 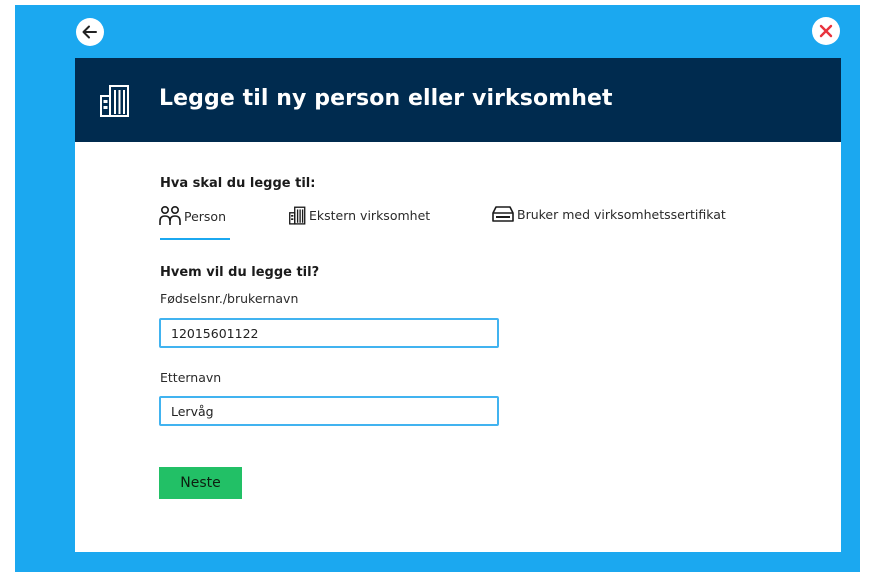 What do you see at coordinates (229, 298) in the screenshot?
I see `id-field-label: Fødselsnr./brukernavn` at bounding box center [229, 298].